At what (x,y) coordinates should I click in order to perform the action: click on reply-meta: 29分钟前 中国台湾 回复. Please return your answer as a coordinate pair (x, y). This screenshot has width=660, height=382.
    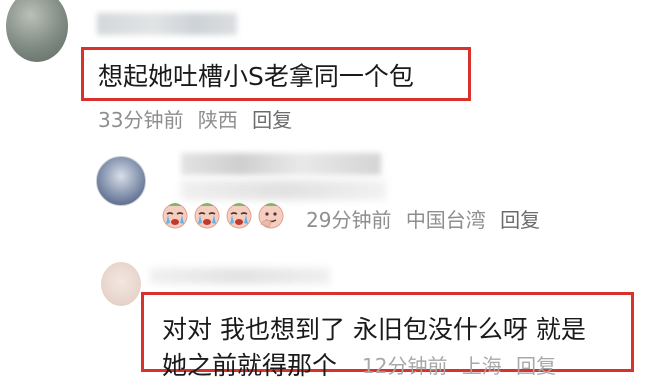
    Looking at the image, I should click on (427, 218).